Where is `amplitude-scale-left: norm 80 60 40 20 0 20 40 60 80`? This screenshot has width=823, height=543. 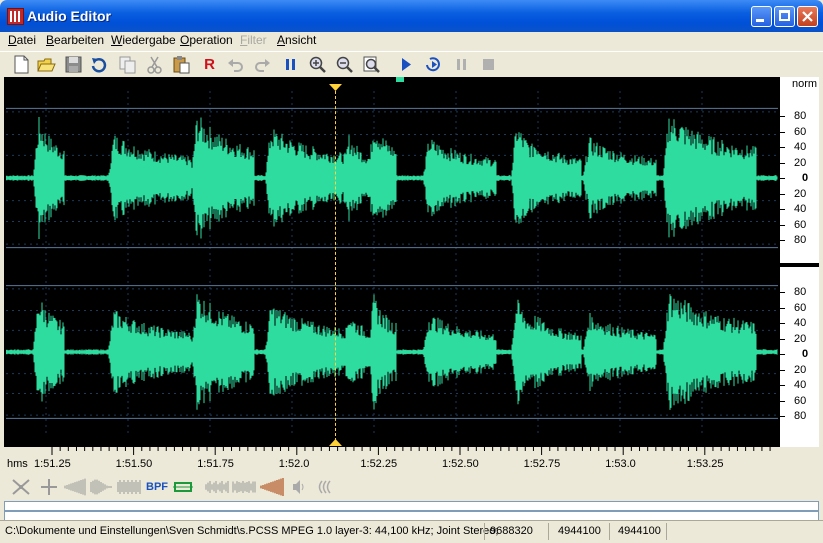
amplitude-scale-left: norm 80 60 40 20 0 20 40 60 80 is located at coordinates (799, 170).